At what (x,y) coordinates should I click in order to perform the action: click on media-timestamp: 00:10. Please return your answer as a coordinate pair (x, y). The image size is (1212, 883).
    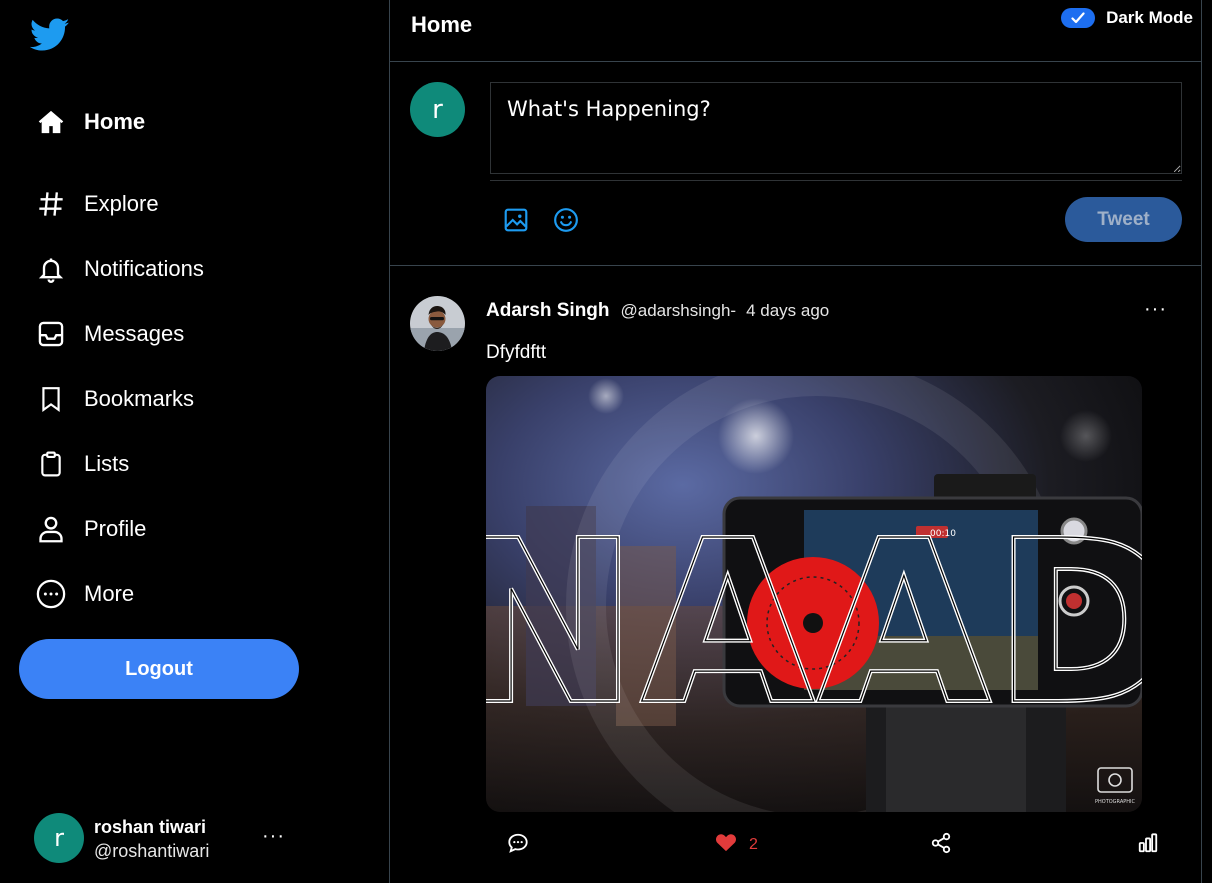
    Looking at the image, I should click on (943, 534).